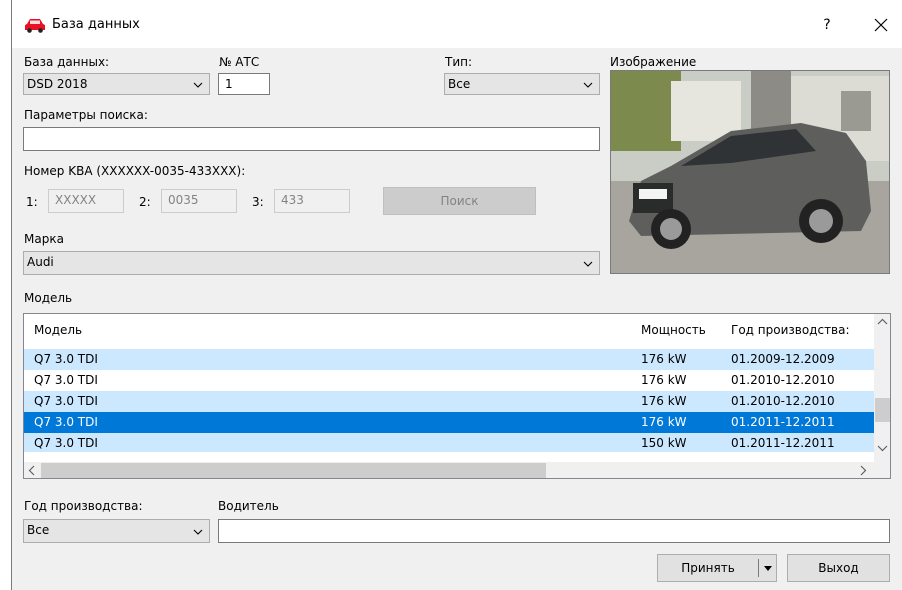  I want to click on driver-label: Водитель, so click(248, 506).